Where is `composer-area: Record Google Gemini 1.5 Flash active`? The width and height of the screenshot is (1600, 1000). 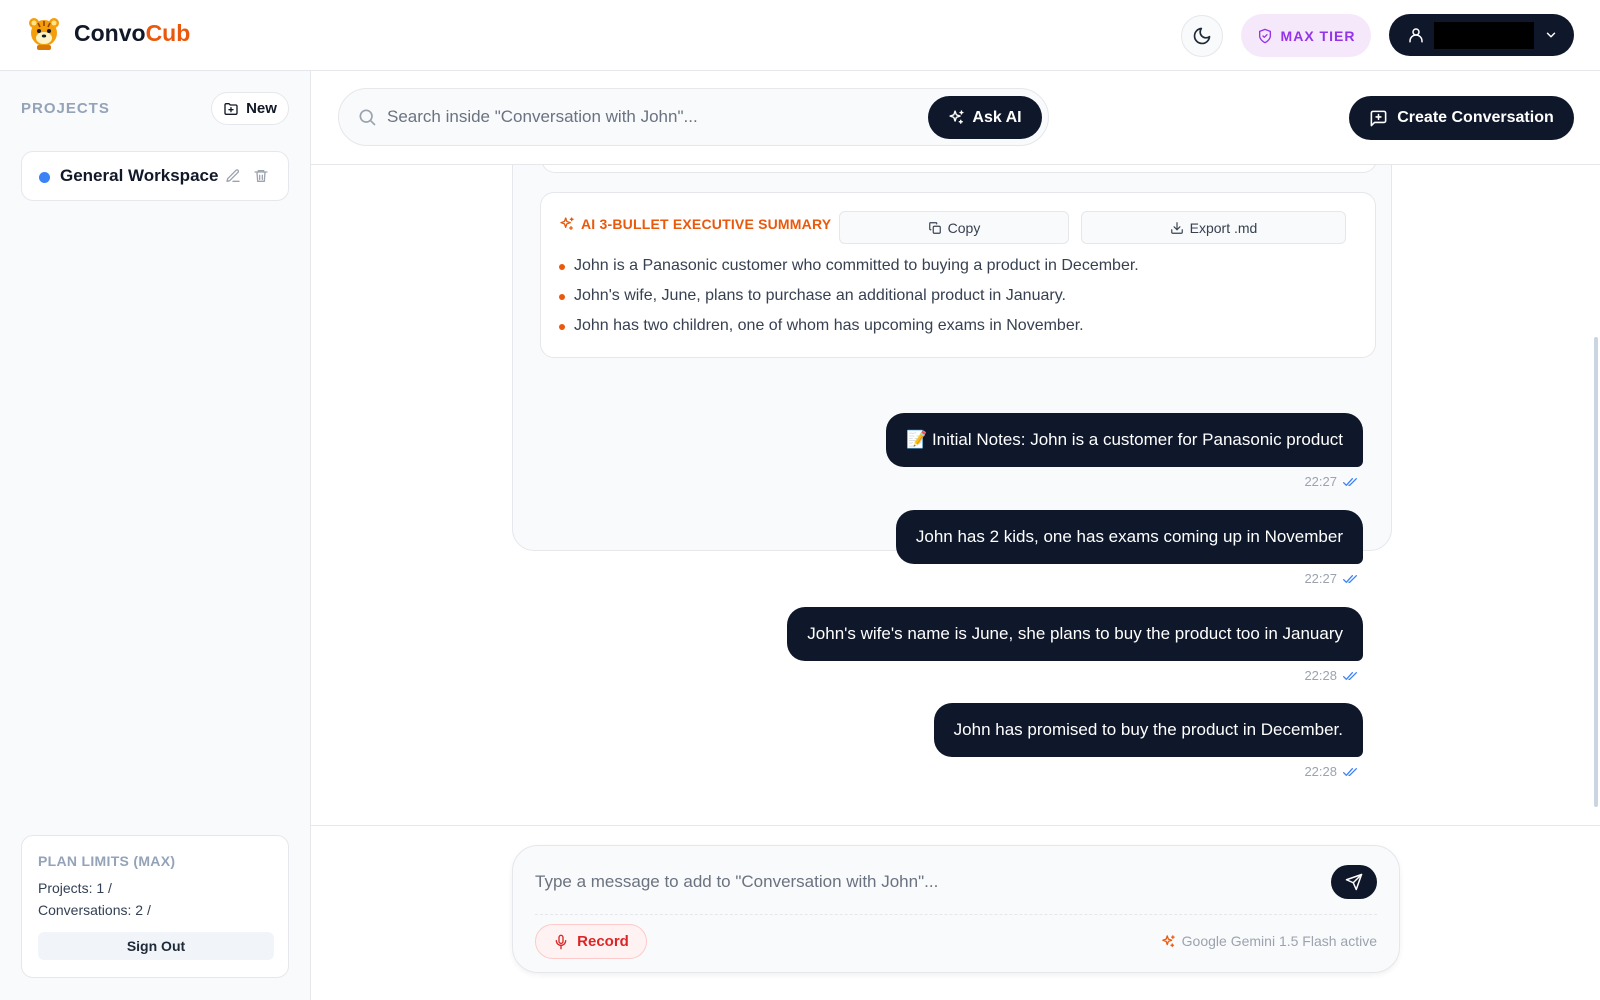
composer-area: Record Google Gemini 1.5 Flash active is located at coordinates (955, 912).